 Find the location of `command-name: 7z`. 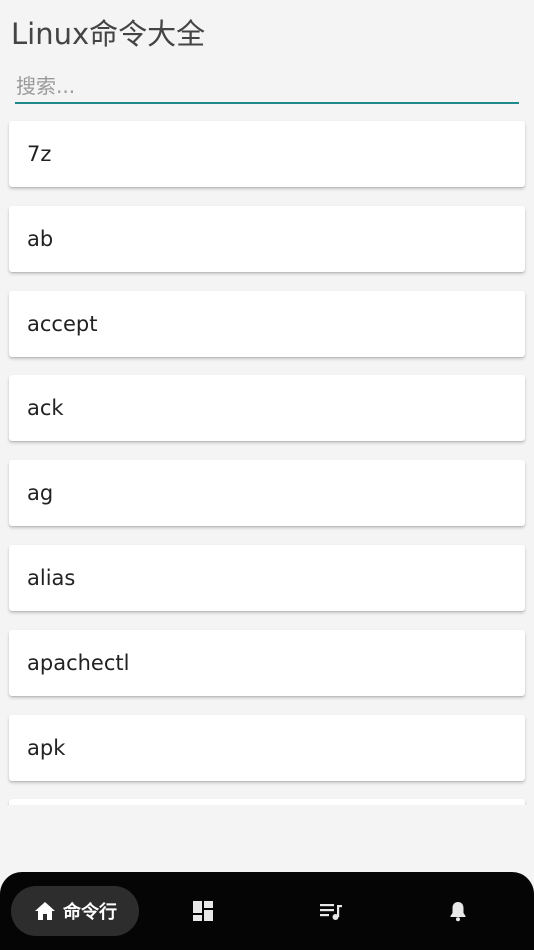

command-name: 7z is located at coordinates (39, 154).